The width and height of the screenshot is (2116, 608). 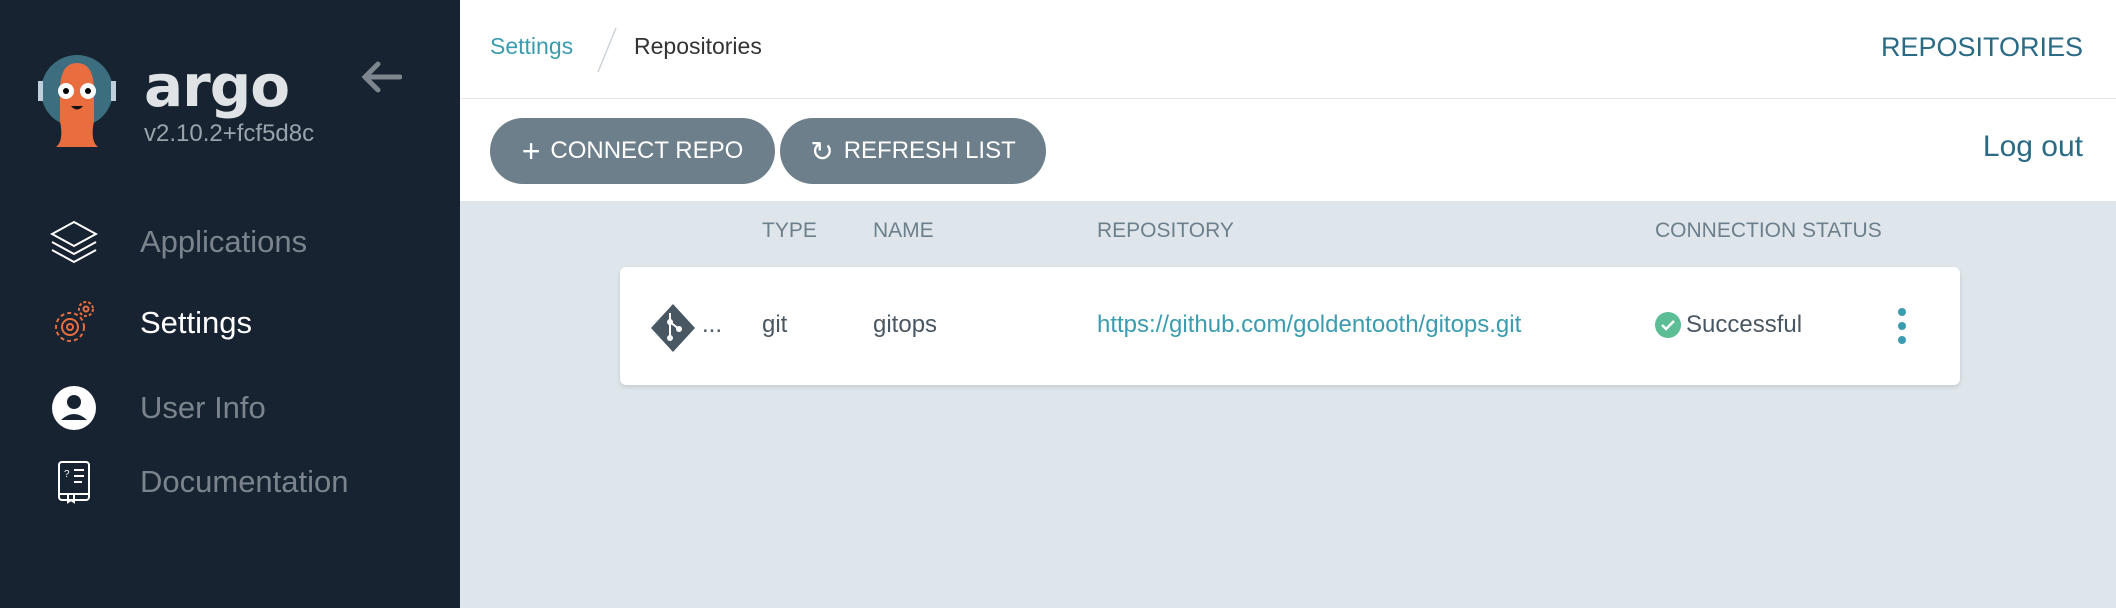 I want to click on sidebar-item-label: Settings, so click(x=196, y=322).